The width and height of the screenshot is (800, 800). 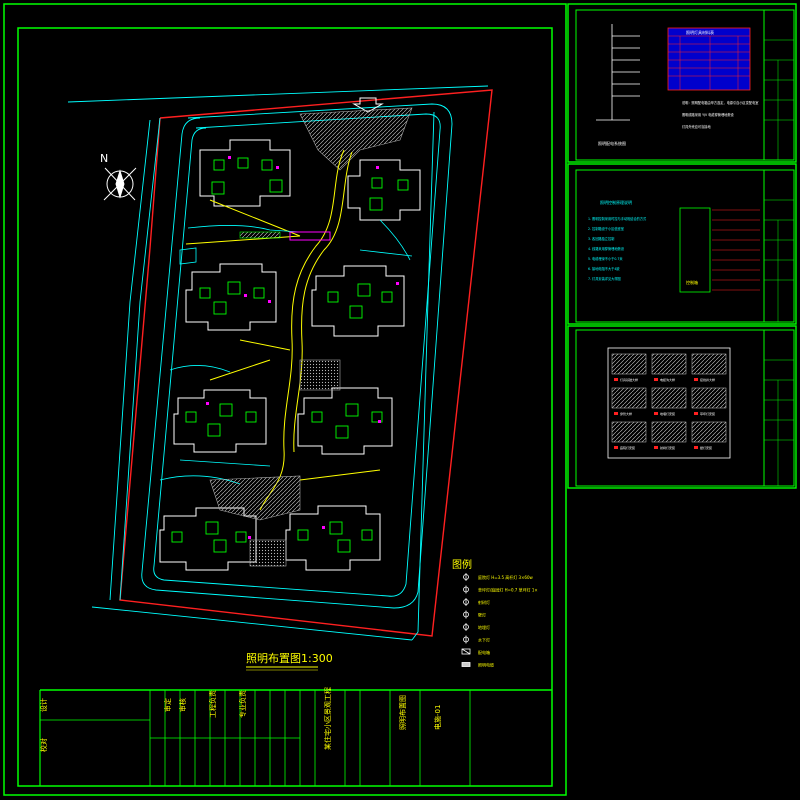 What do you see at coordinates (482, 615) in the screenshot?
I see `legend-item-label: 壁灯` at bounding box center [482, 615].